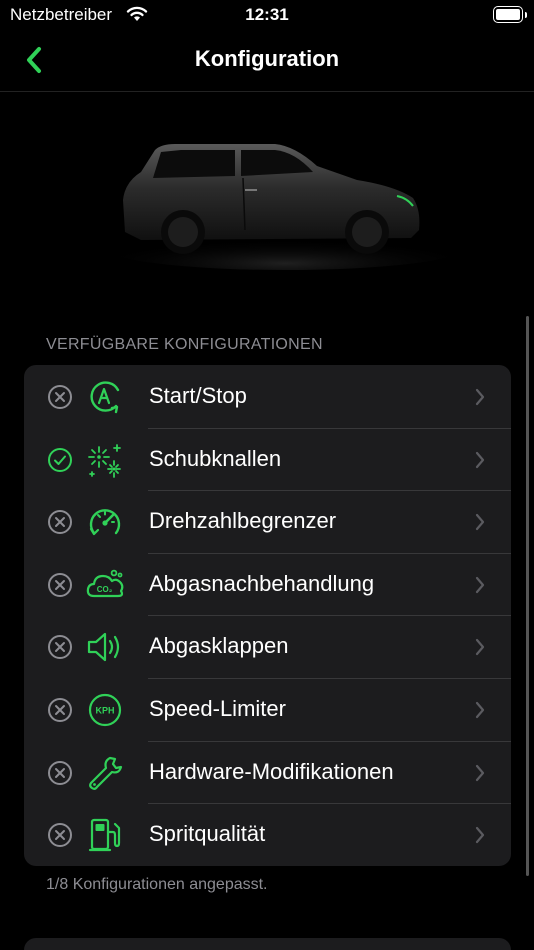 The width and height of the screenshot is (534, 950). Describe the element at coordinates (184, 344) in the screenshot. I see `section-header: VERFÜGBARE KONFIGURATIONEN` at that location.